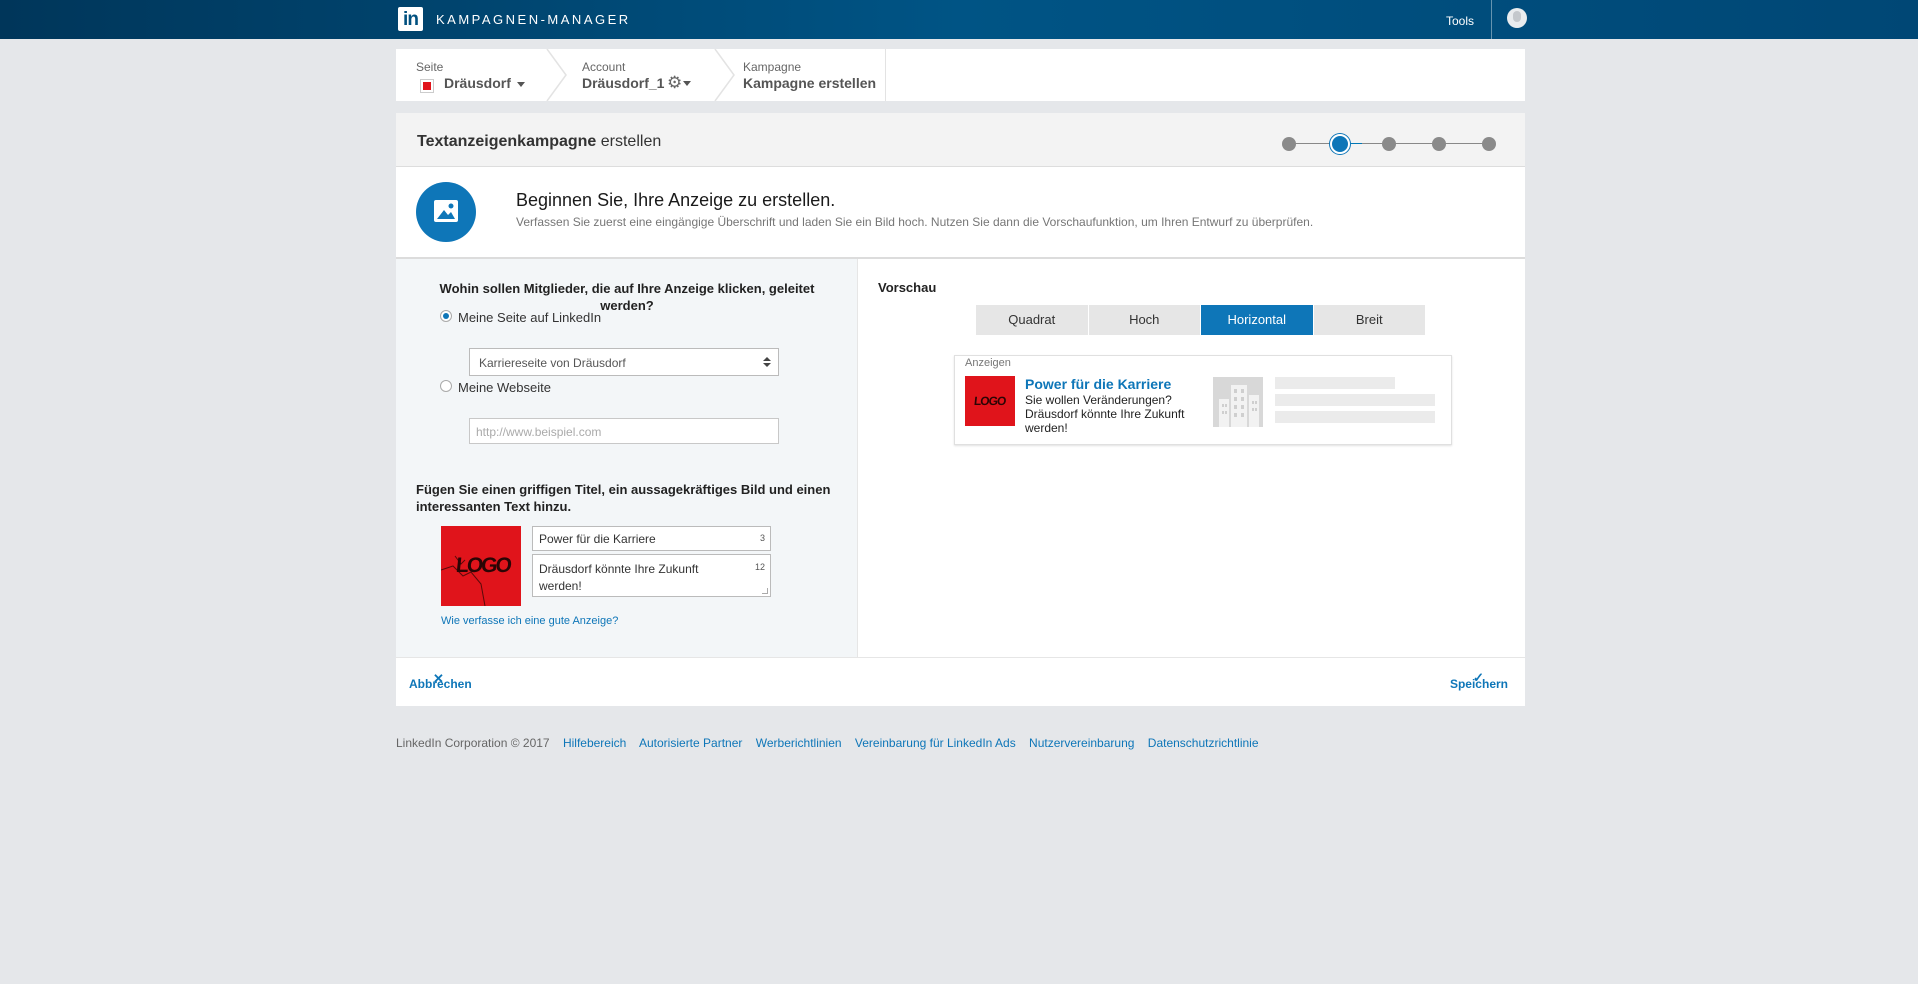 The width and height of the screenshot is (1918, 984). What do you see at coordinates (1491, 19) in the screenshot?
I see `topbar-divider` at bounding box center [1491, 19].